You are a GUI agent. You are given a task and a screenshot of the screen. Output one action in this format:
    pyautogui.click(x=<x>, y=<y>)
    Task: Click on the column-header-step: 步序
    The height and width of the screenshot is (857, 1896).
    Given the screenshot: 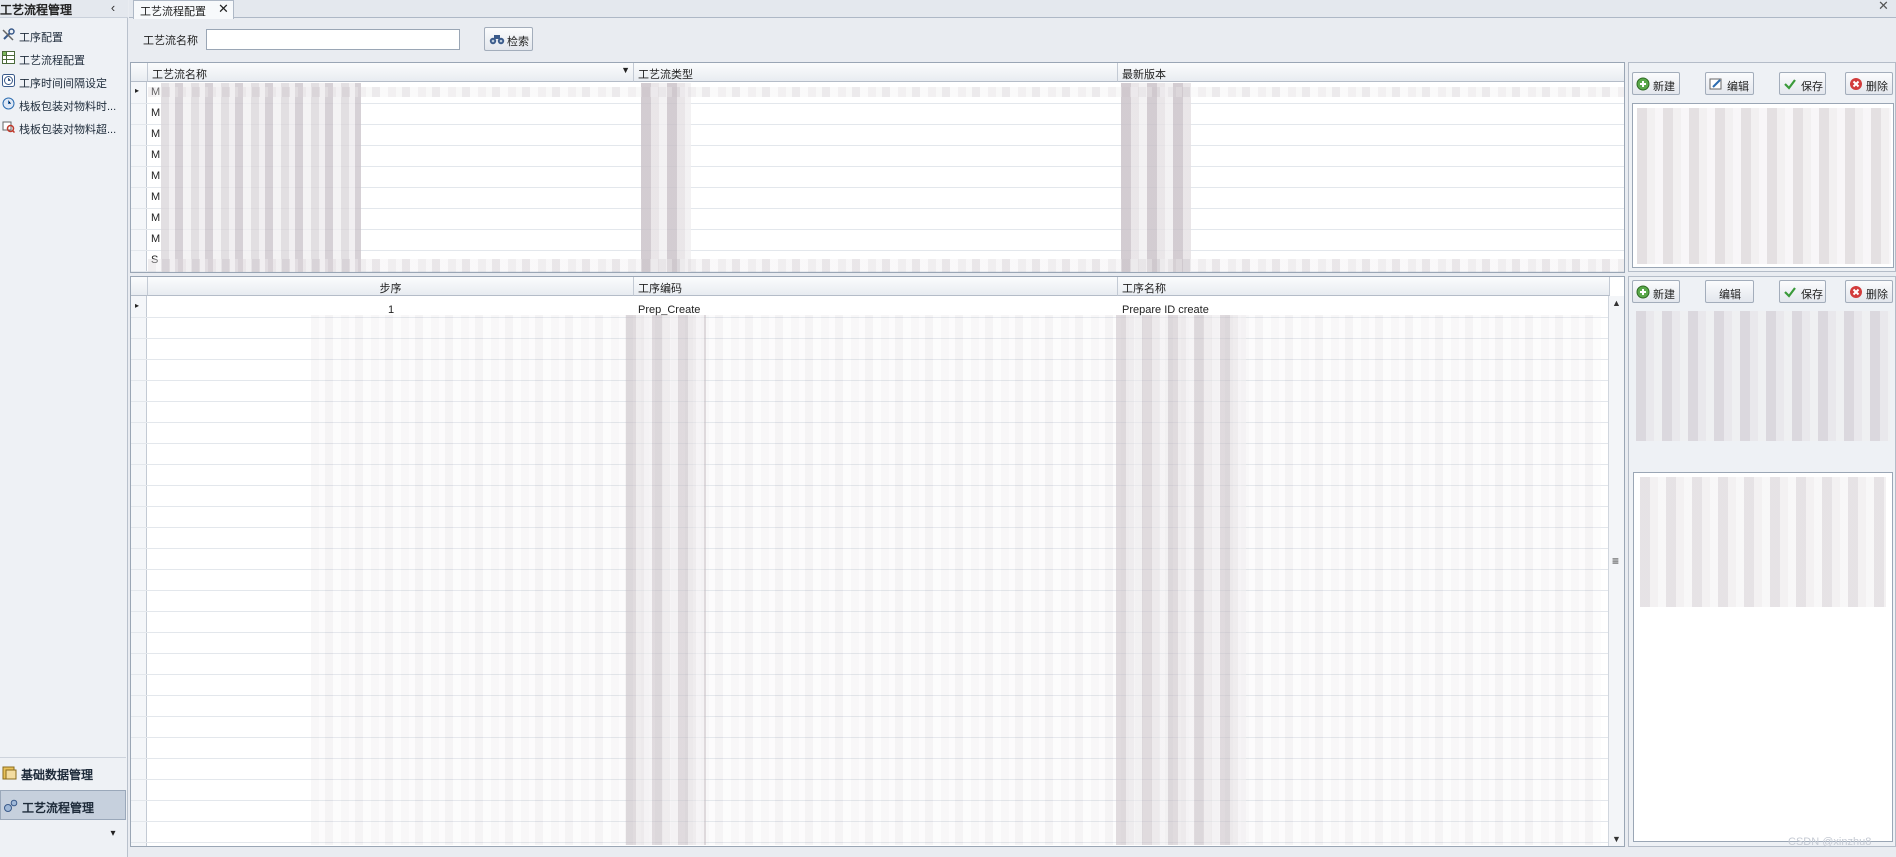 What is the action you would take?
    pyautogui.click(x=391, y=286)
    